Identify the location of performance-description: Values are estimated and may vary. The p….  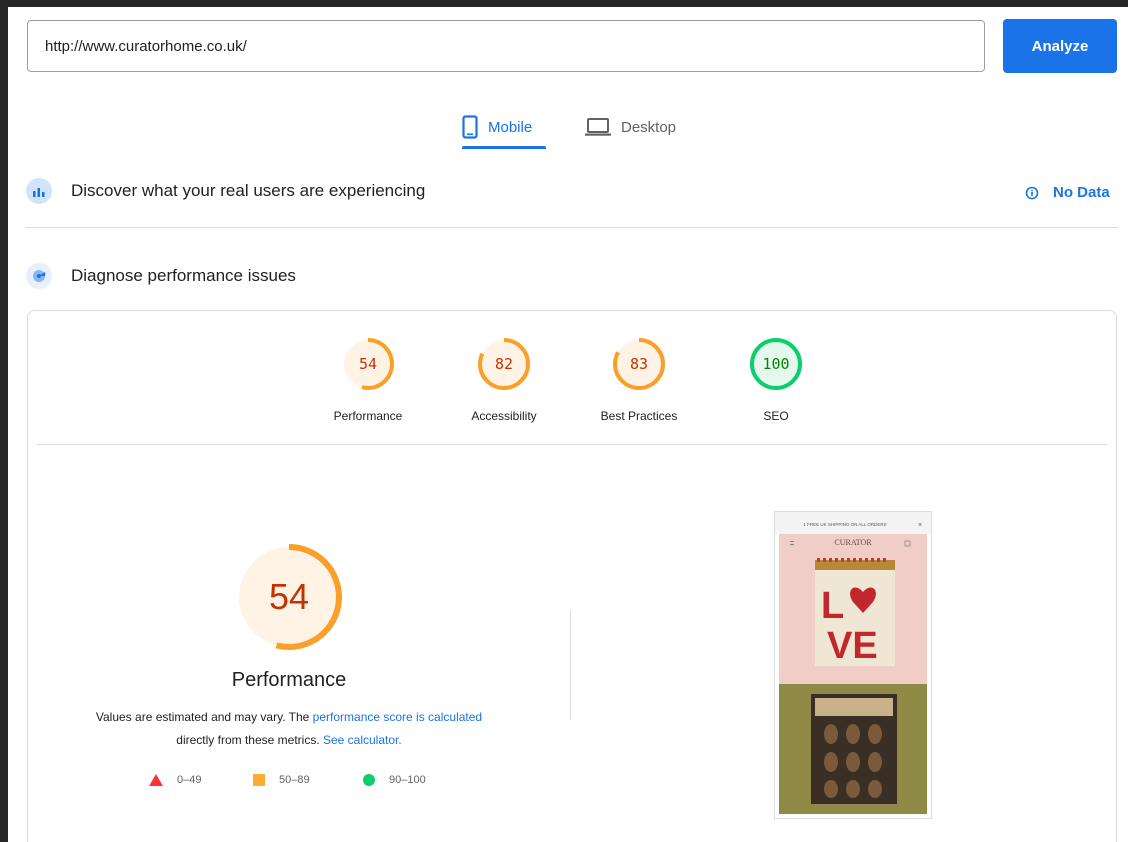
(289, 729).